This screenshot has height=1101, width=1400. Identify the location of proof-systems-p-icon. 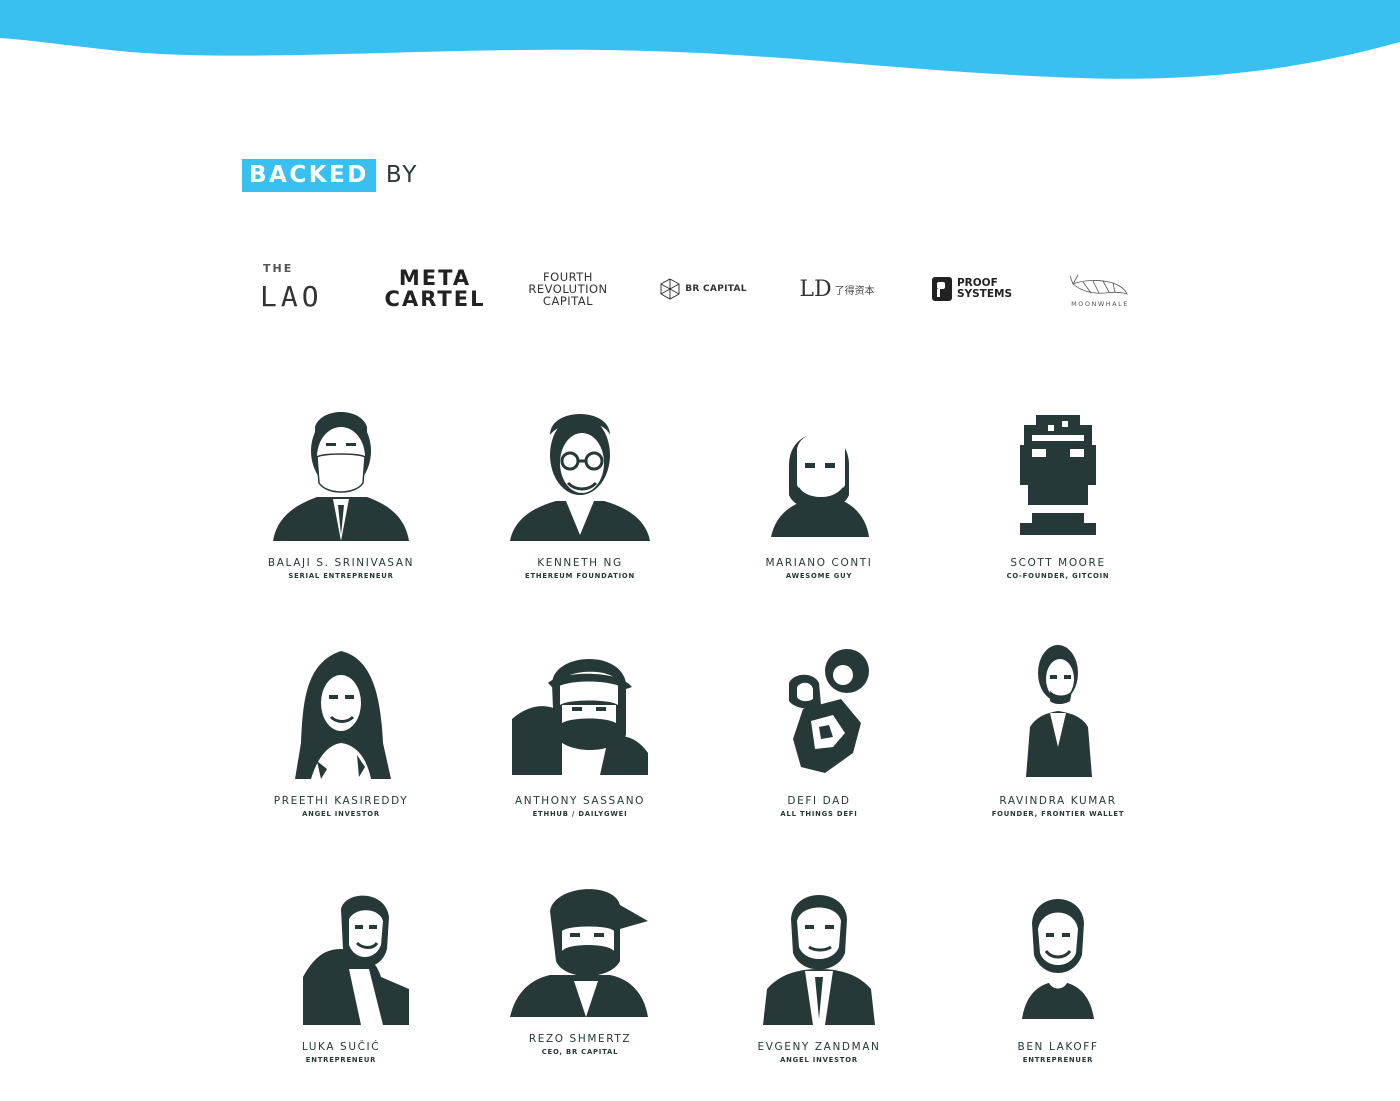
(941, 289).